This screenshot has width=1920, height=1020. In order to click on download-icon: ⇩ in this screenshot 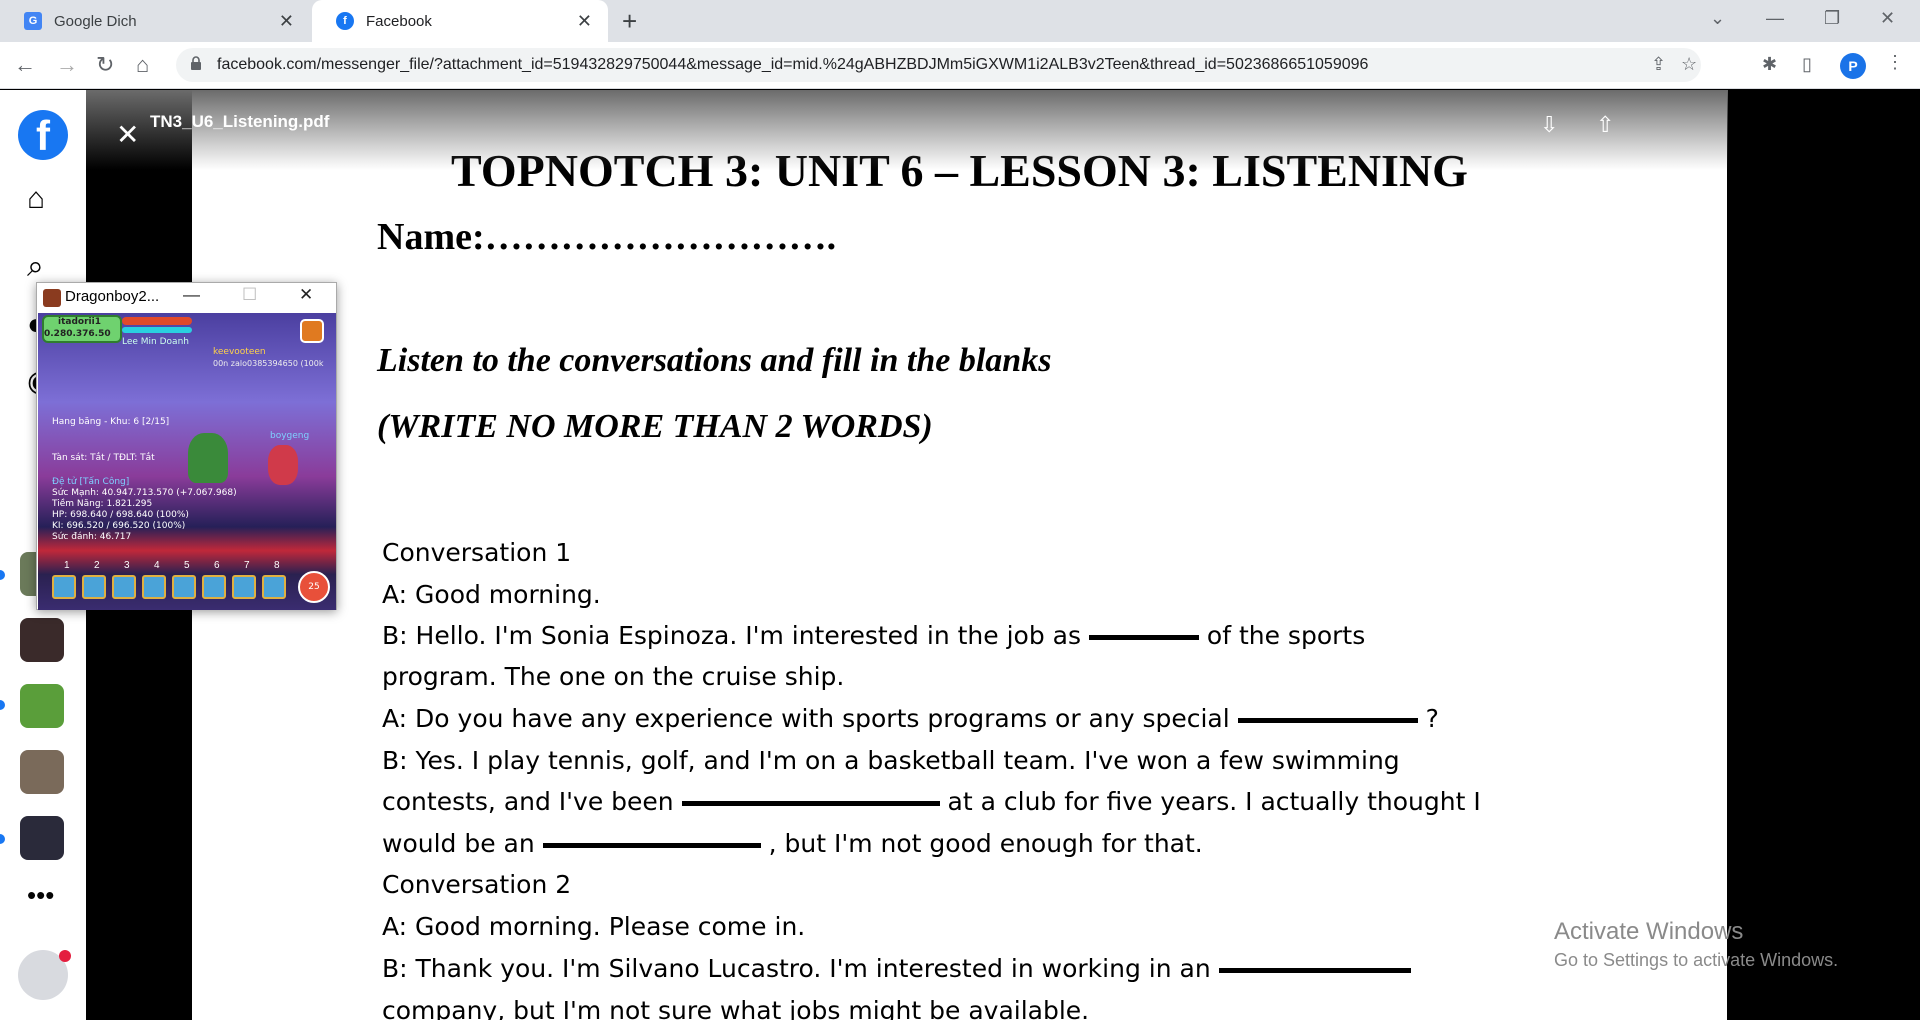, I will do `click(1549, 125)`.